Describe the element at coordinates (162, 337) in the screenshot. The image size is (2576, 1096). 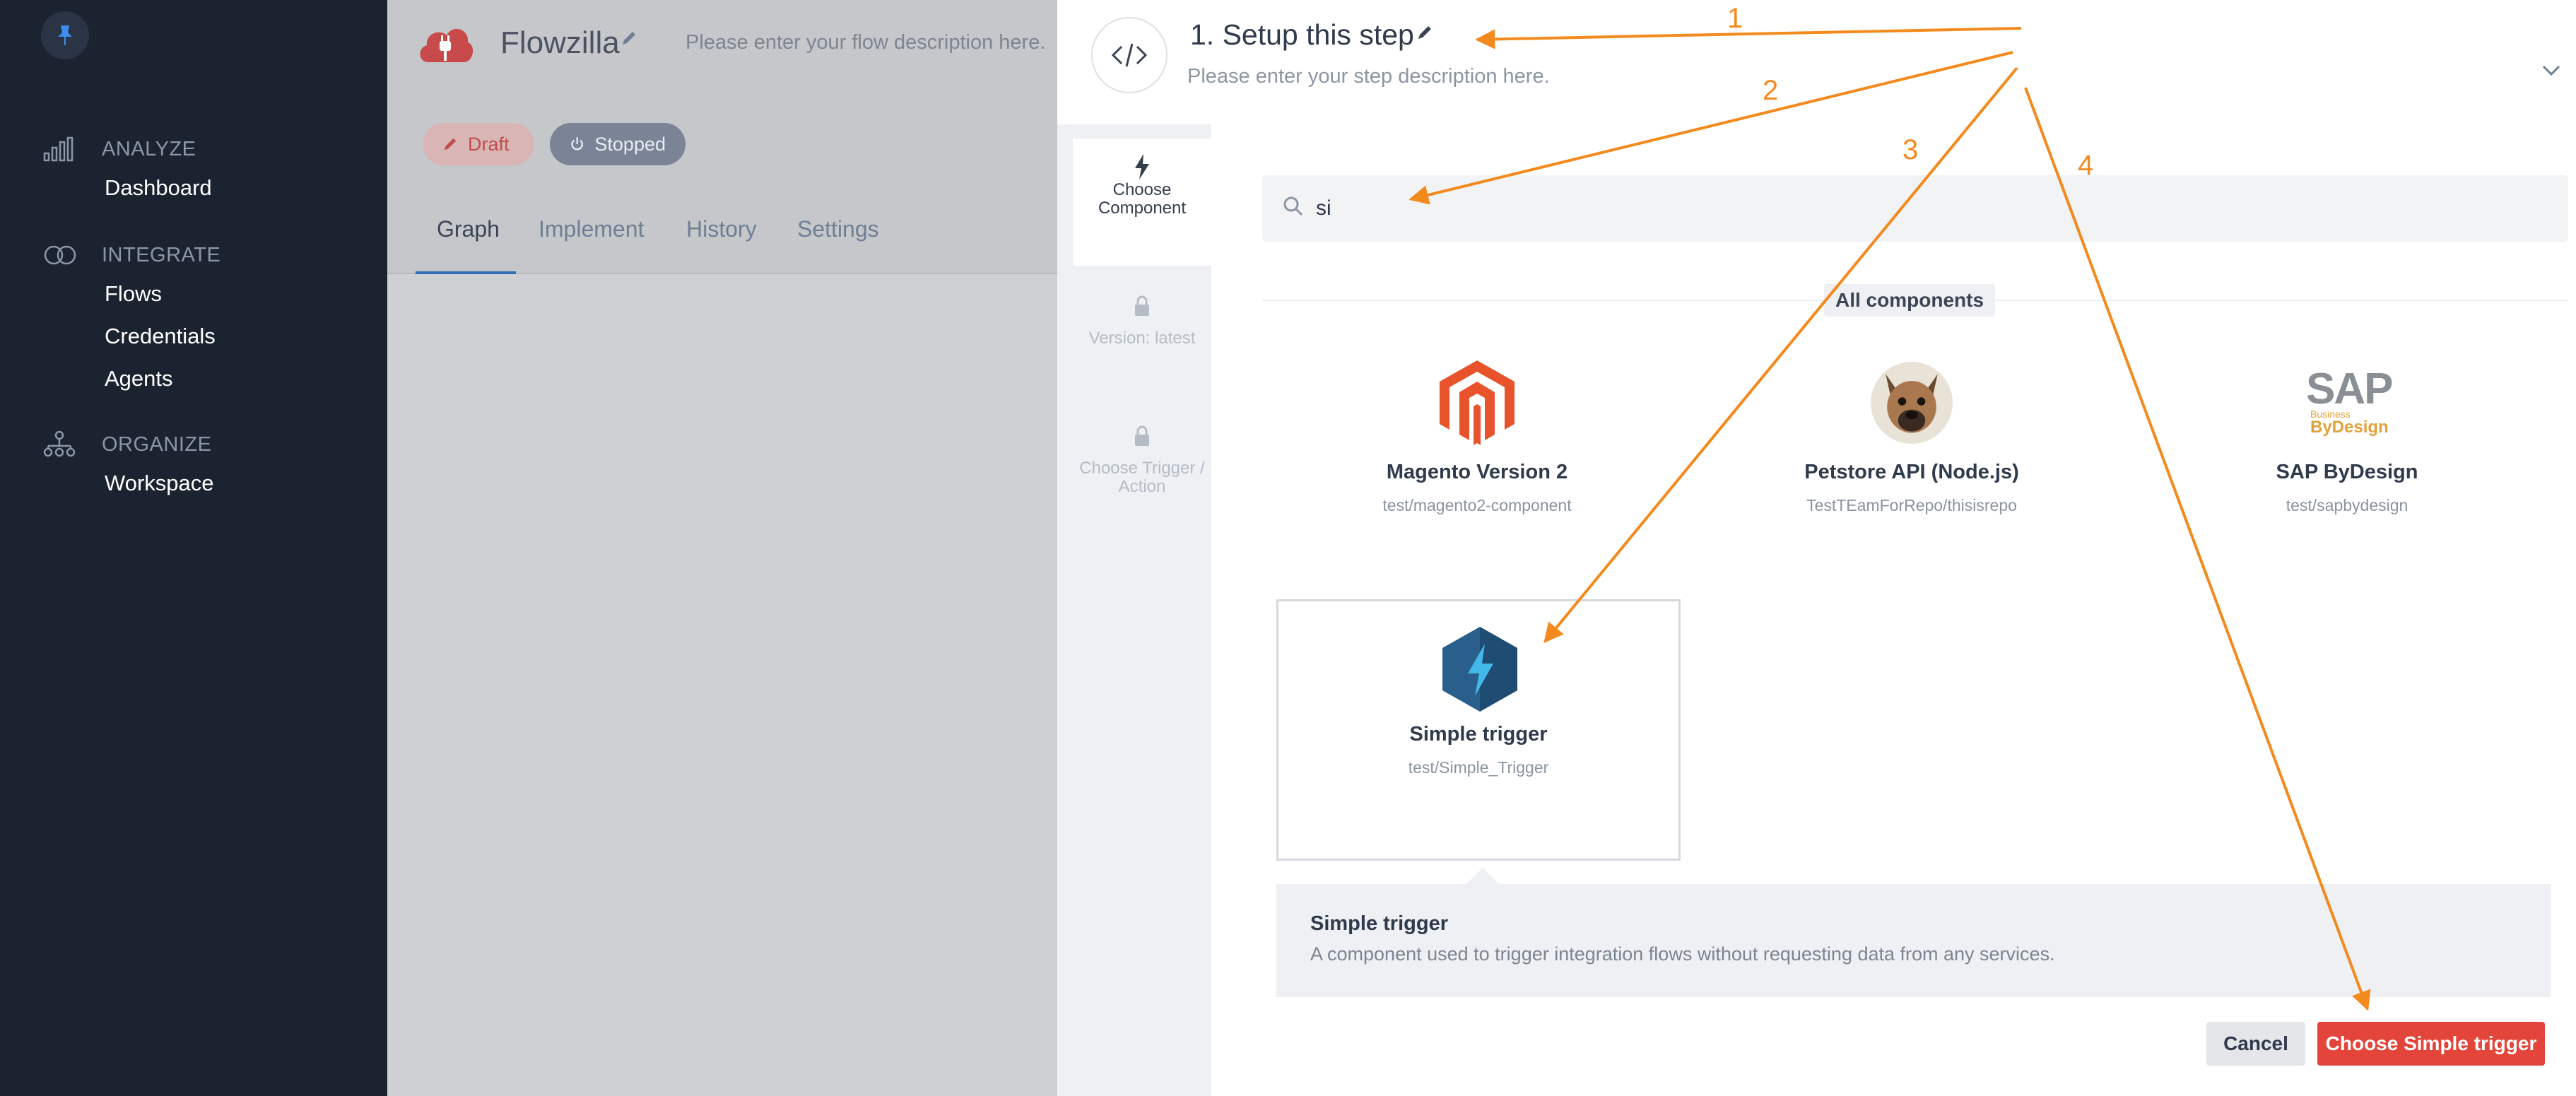
I see `sidebar-item-credentials: Credentials` at that location.